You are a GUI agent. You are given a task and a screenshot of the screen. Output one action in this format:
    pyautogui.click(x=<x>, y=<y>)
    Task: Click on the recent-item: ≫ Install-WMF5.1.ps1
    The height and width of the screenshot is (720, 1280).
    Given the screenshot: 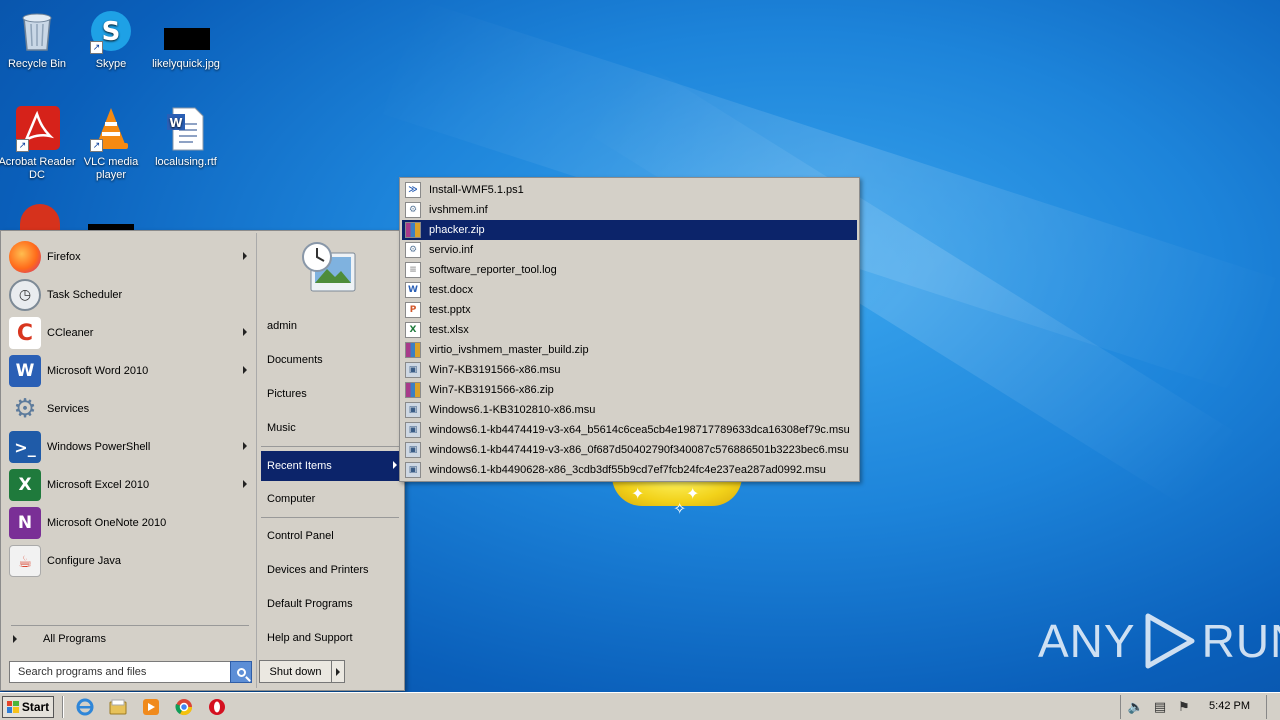 What is the action you would take?
    pyautogui.click(x=629, y=190)
    